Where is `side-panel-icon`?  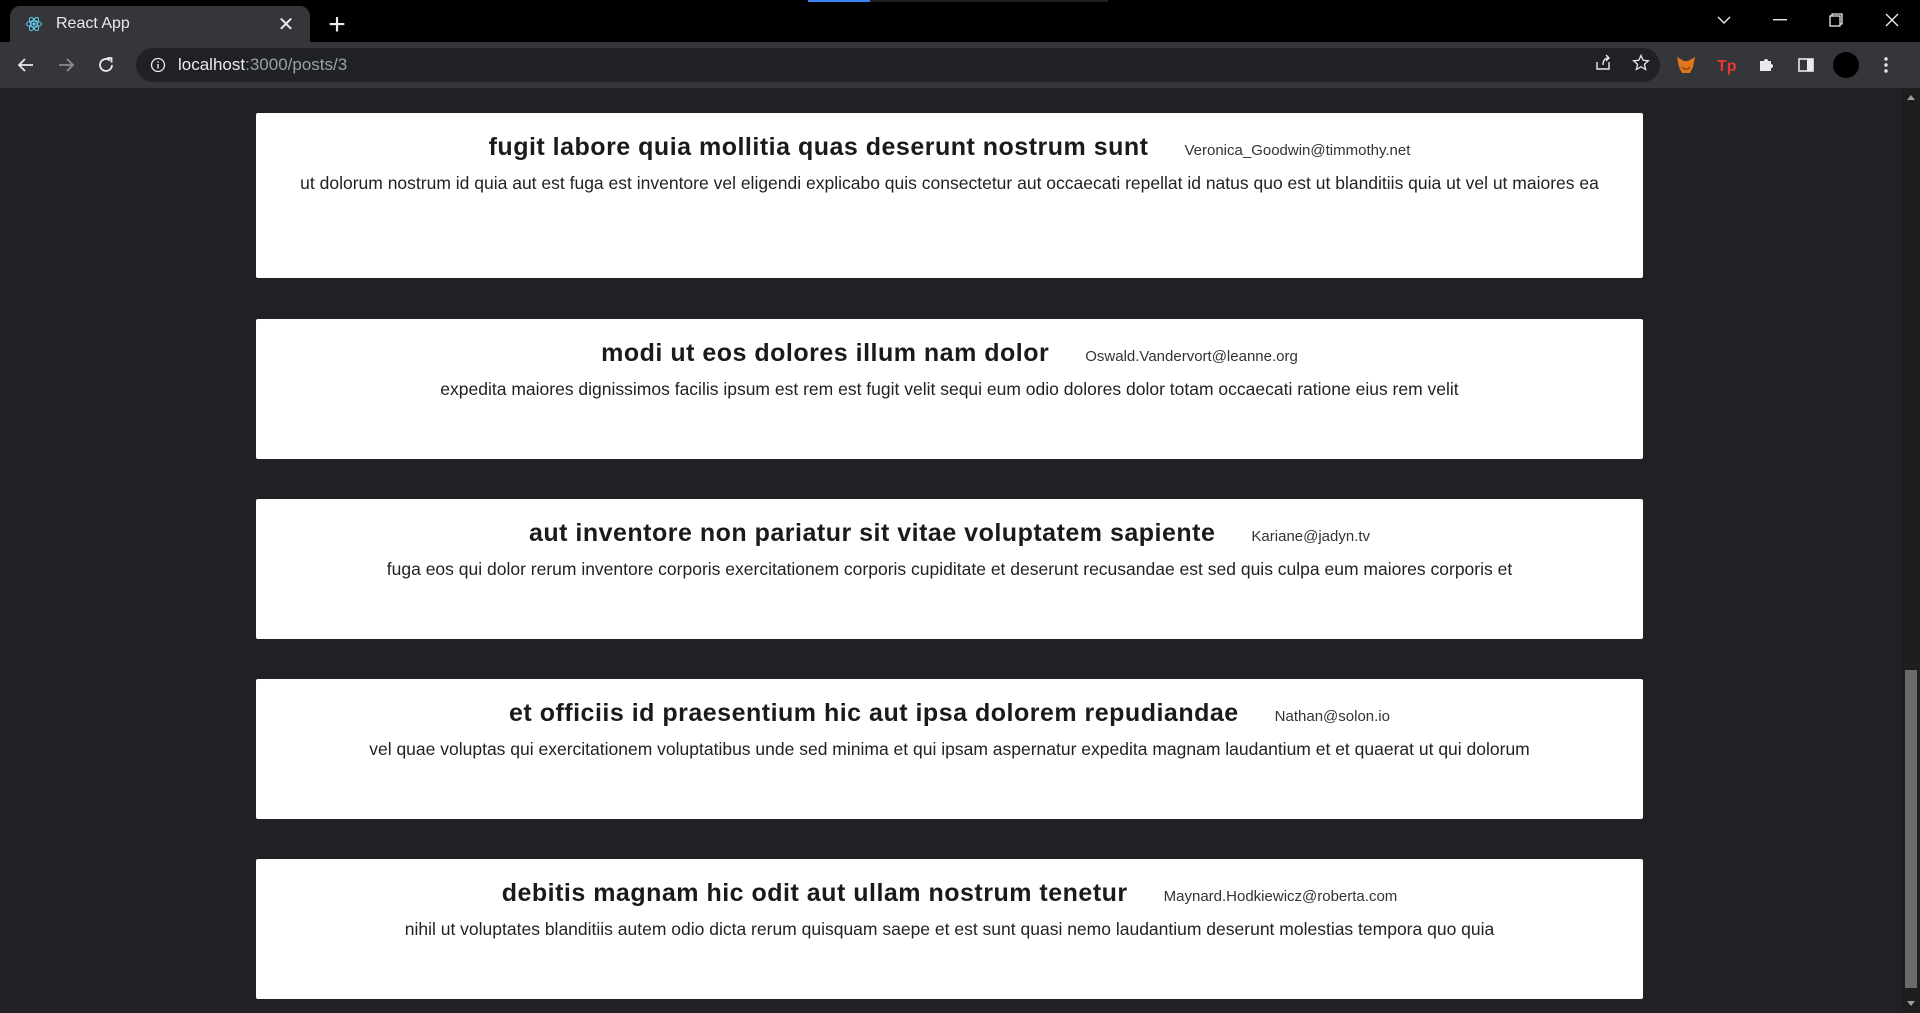 side-panel-icon is located at coordinates (1806, 65).